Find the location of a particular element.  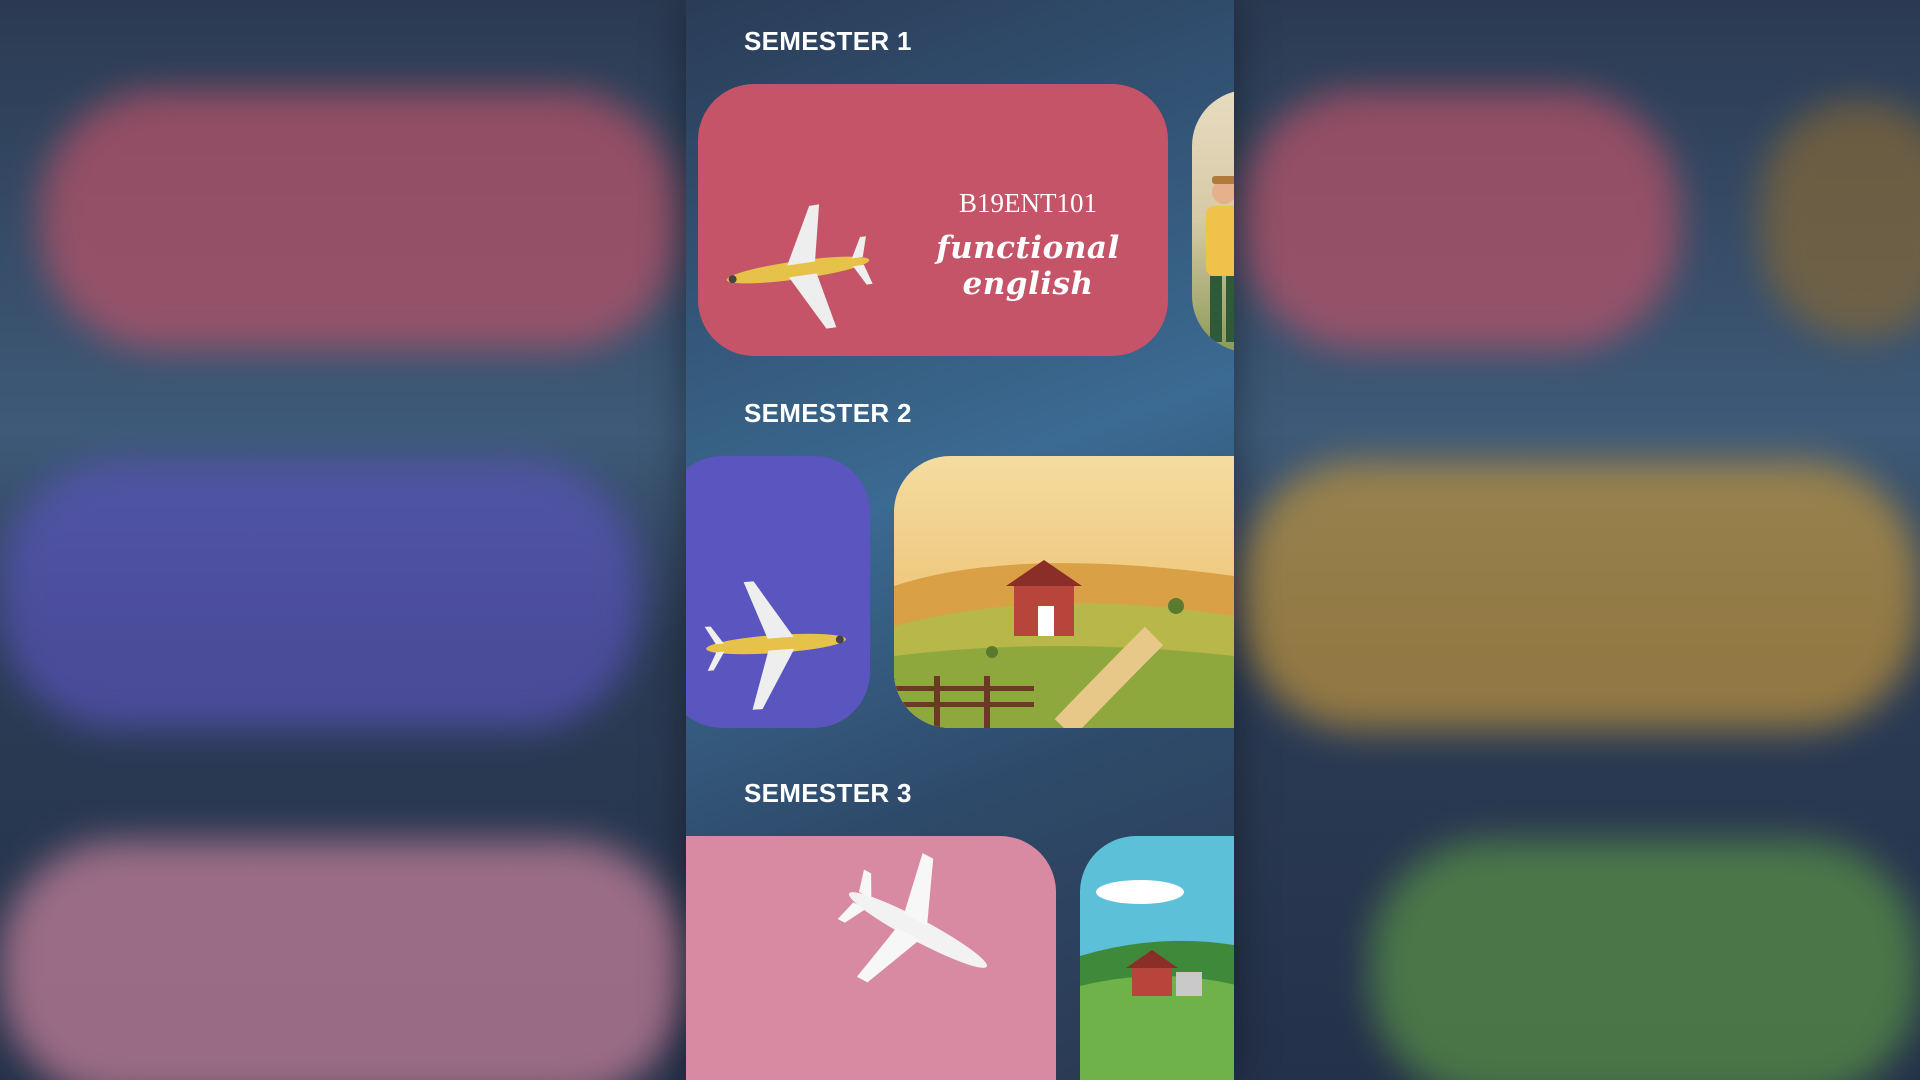

barn-meadow-icon is located at coordinates (1157, 958).